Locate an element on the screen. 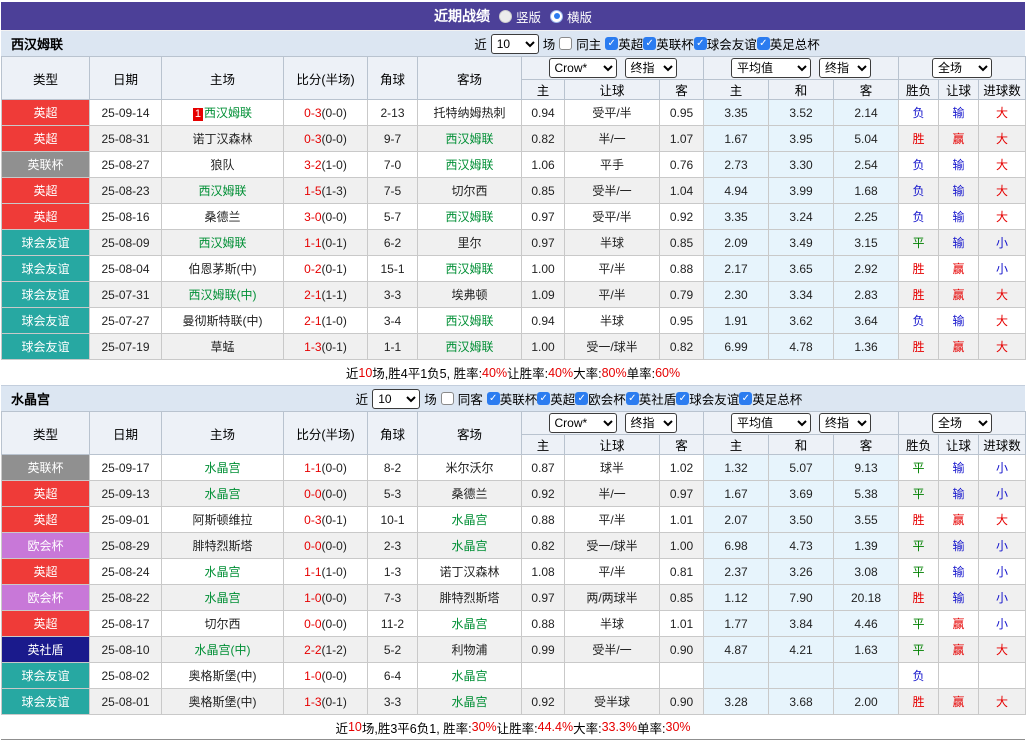 The width and height of the screenshot is (1026, 740). match-date: 25-08-27 is located at coordinates (125, 164).